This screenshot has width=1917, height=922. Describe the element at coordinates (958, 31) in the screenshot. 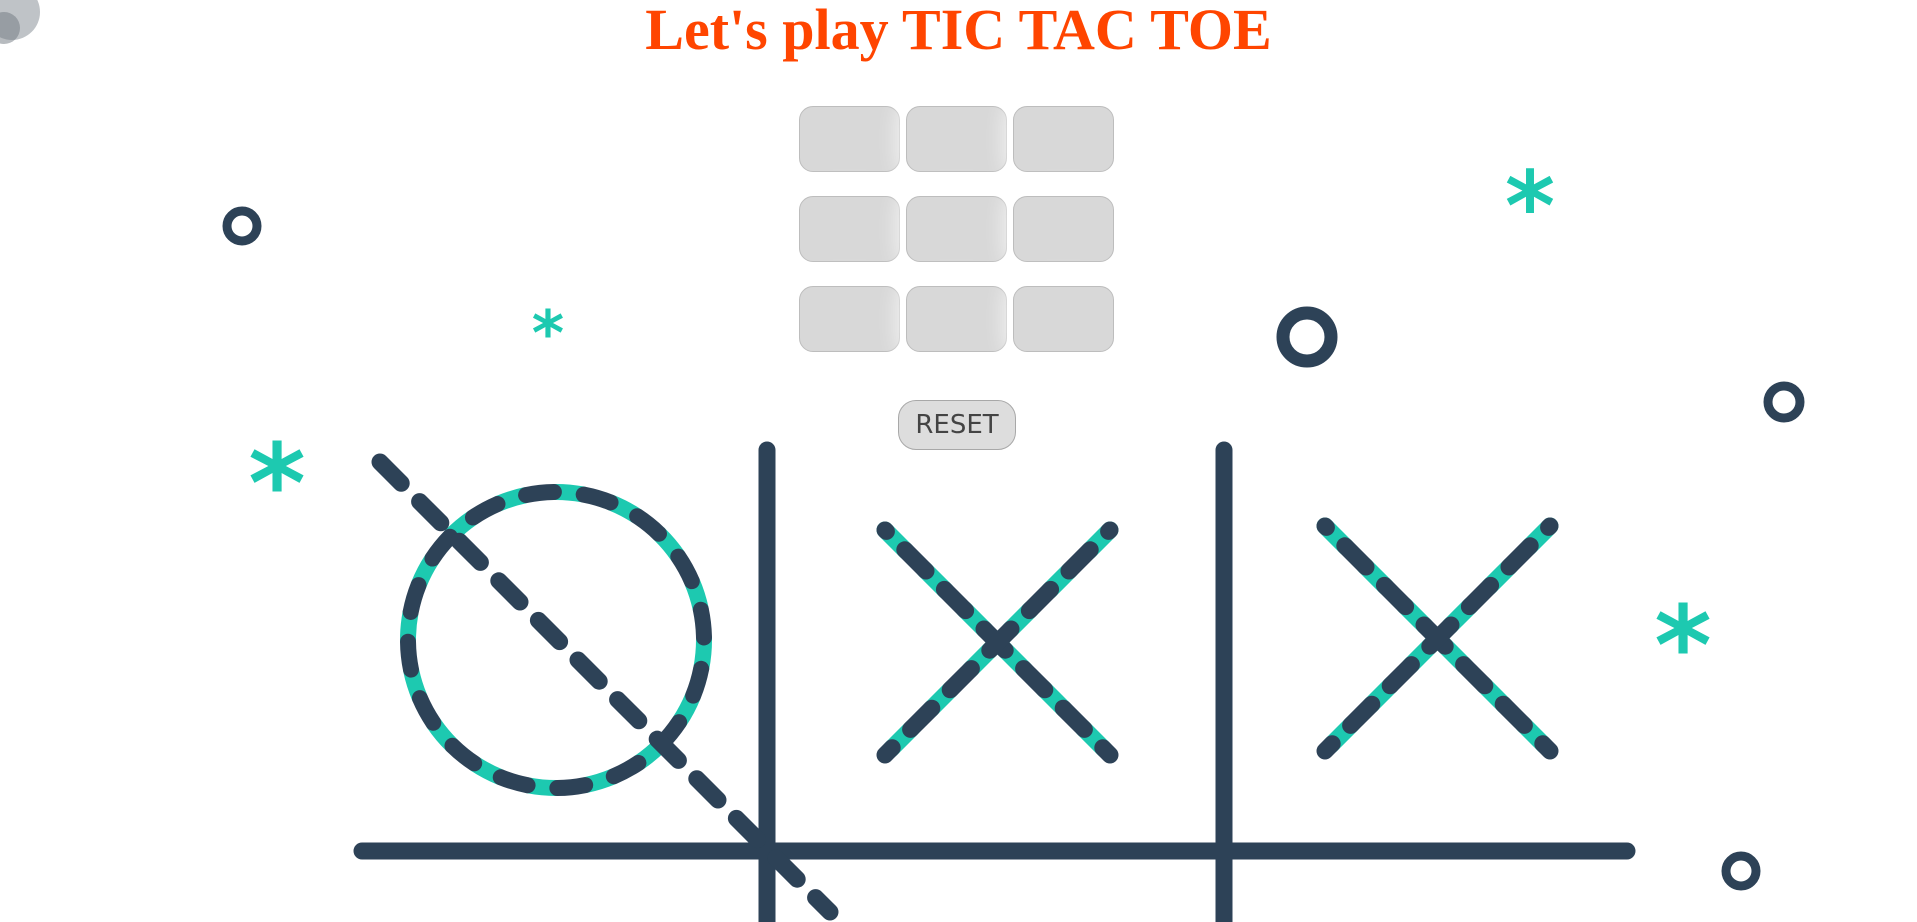

I see `page-title: Let's play TIC TAC TOE` at that location.